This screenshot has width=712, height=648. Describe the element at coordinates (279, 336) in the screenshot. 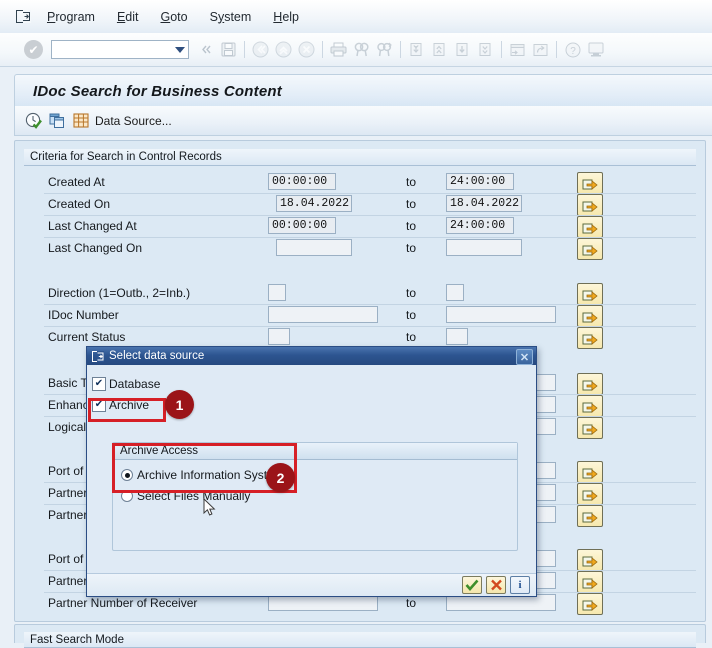

I see `current-status-from-field` at that location.